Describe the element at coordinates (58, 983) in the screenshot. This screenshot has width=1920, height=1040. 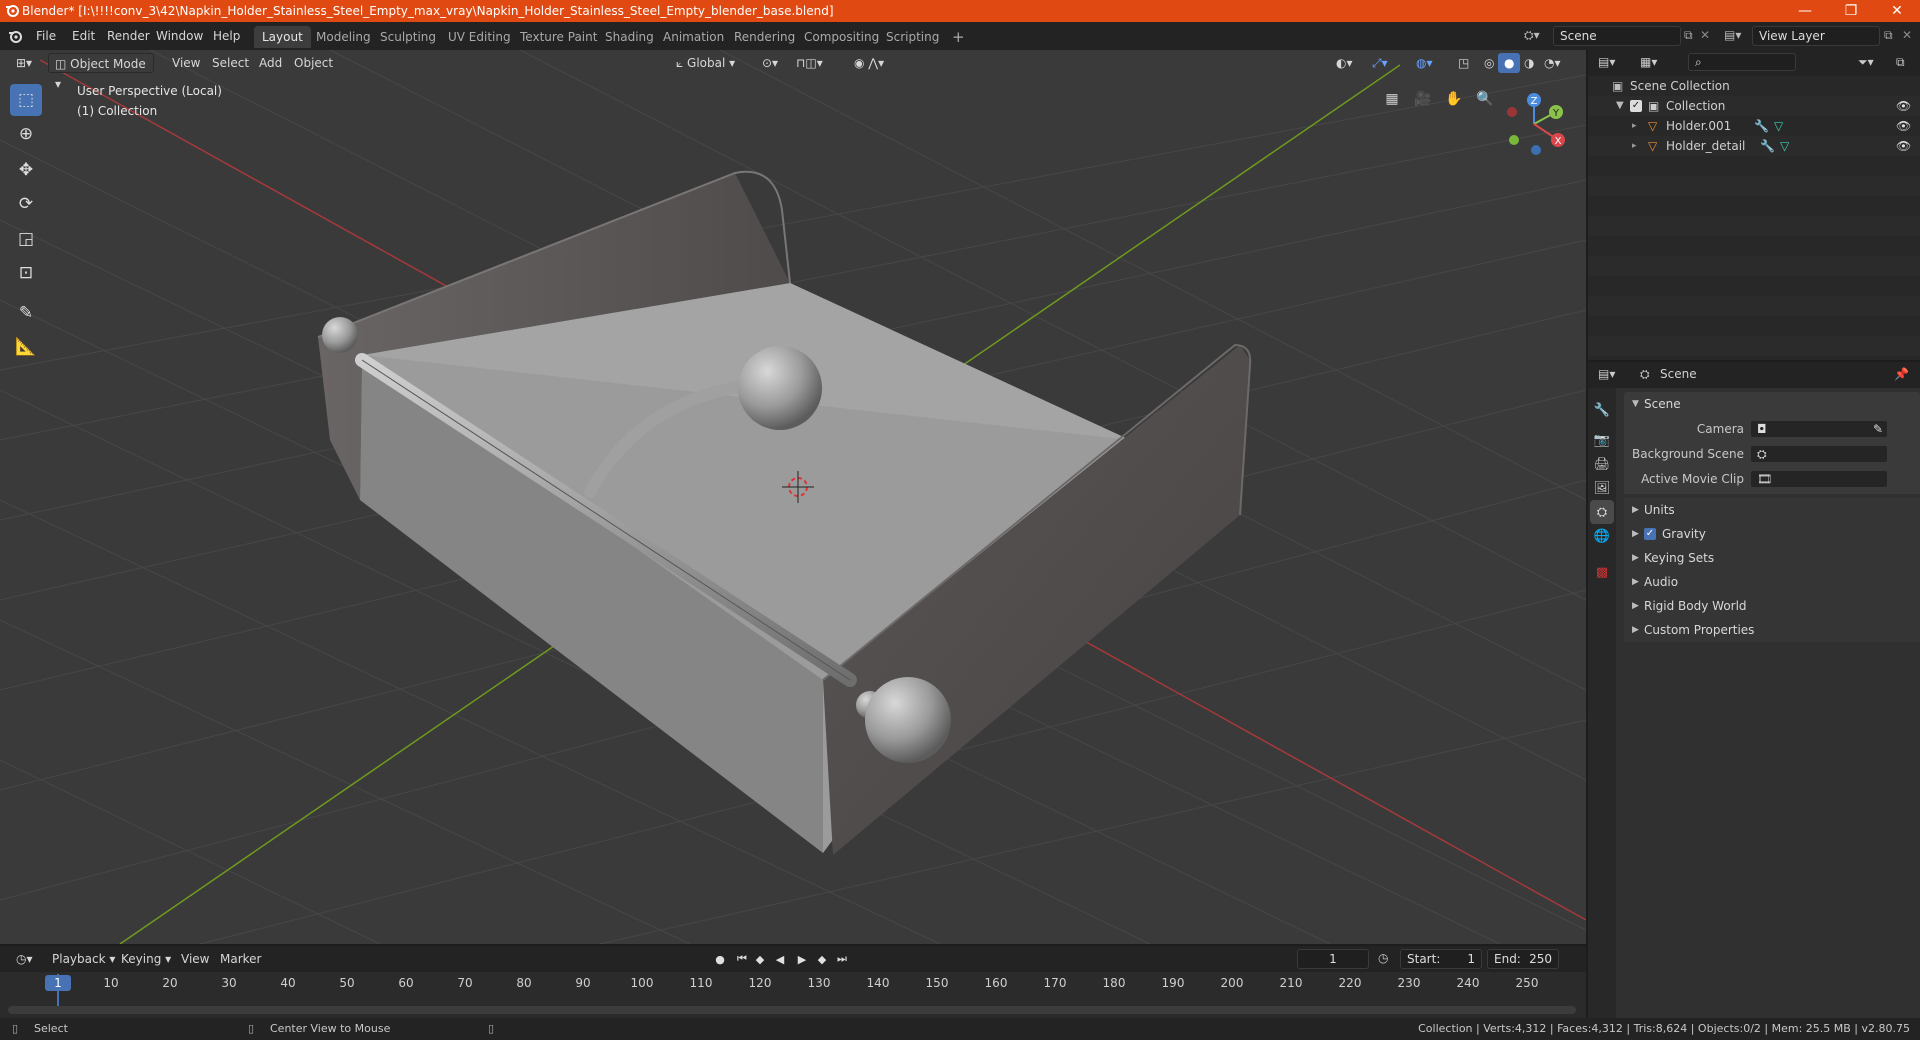
I see `playhead-frame-badge: 1` at that location.